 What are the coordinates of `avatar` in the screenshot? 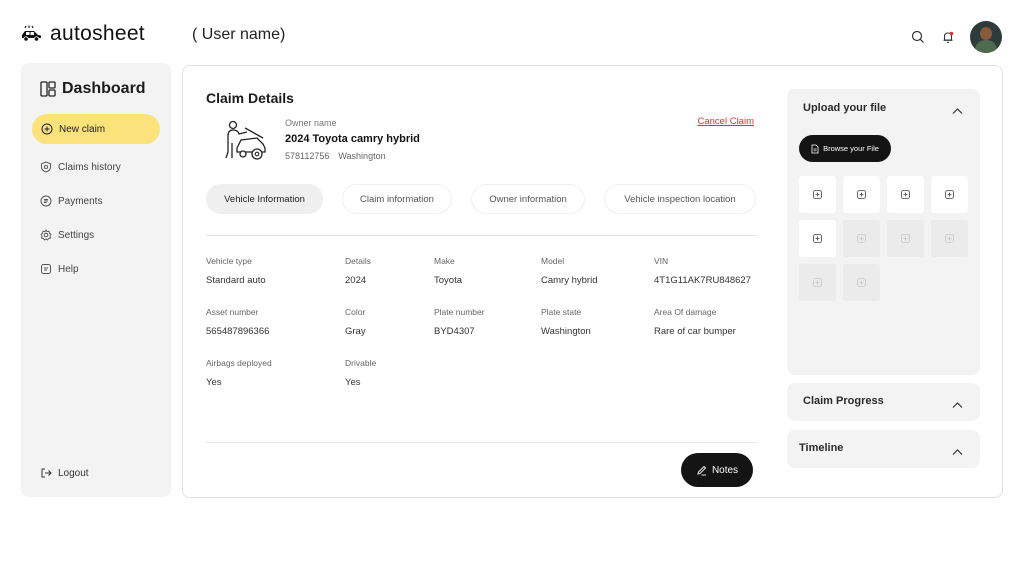 It's located at (986, 37).